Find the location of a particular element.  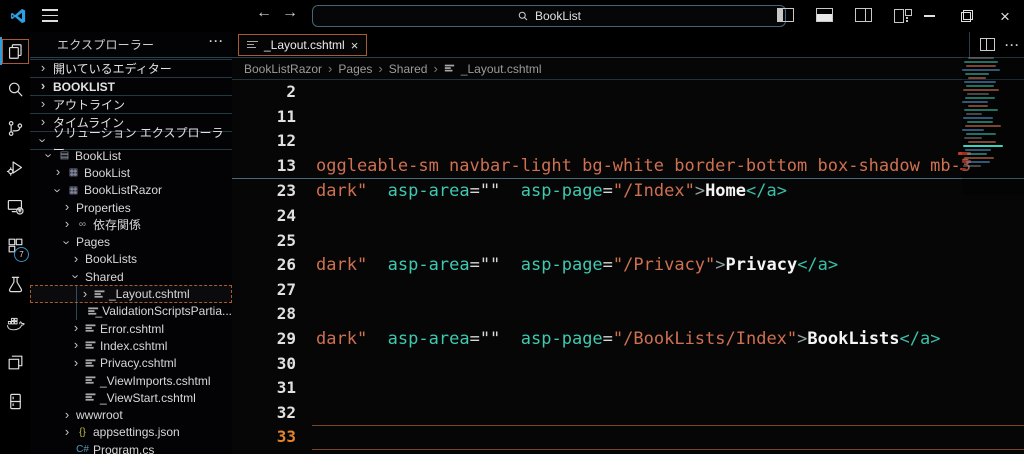

activity-testing-button is located at coordinates (15, 285).